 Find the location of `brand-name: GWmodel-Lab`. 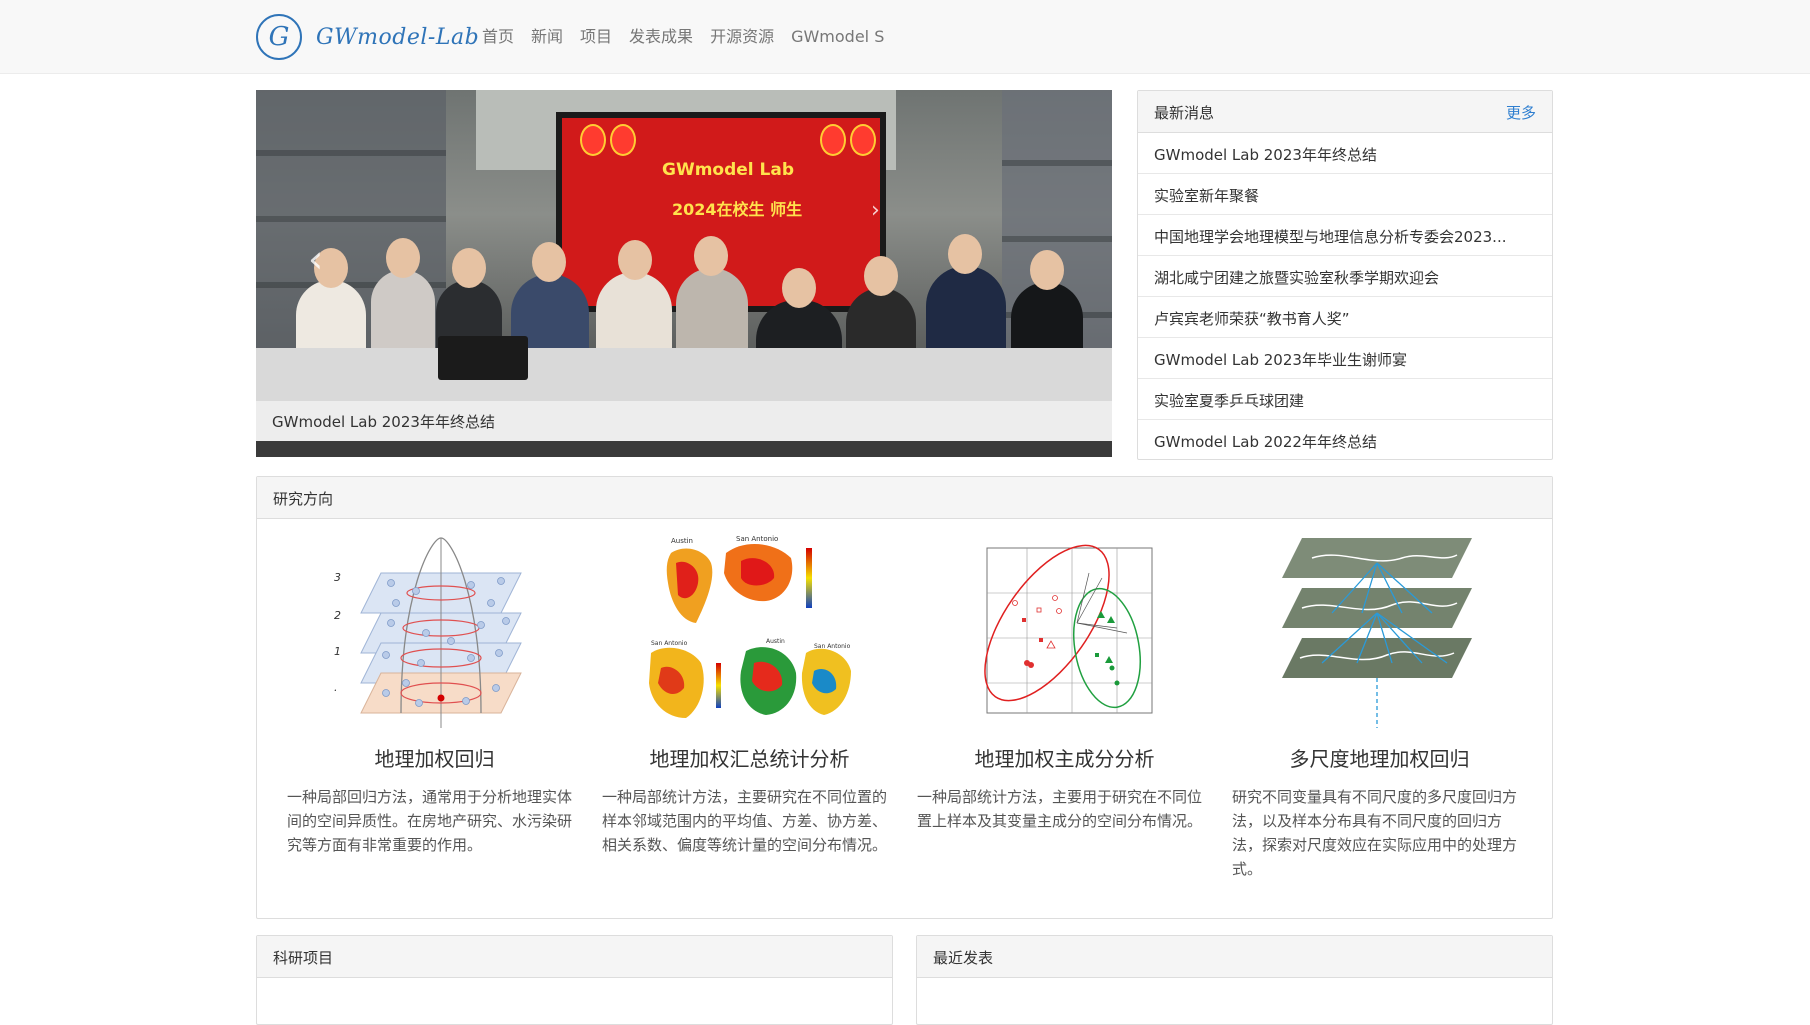

brand-name: GWmodel-Lab is located at coordinates (398, 37).